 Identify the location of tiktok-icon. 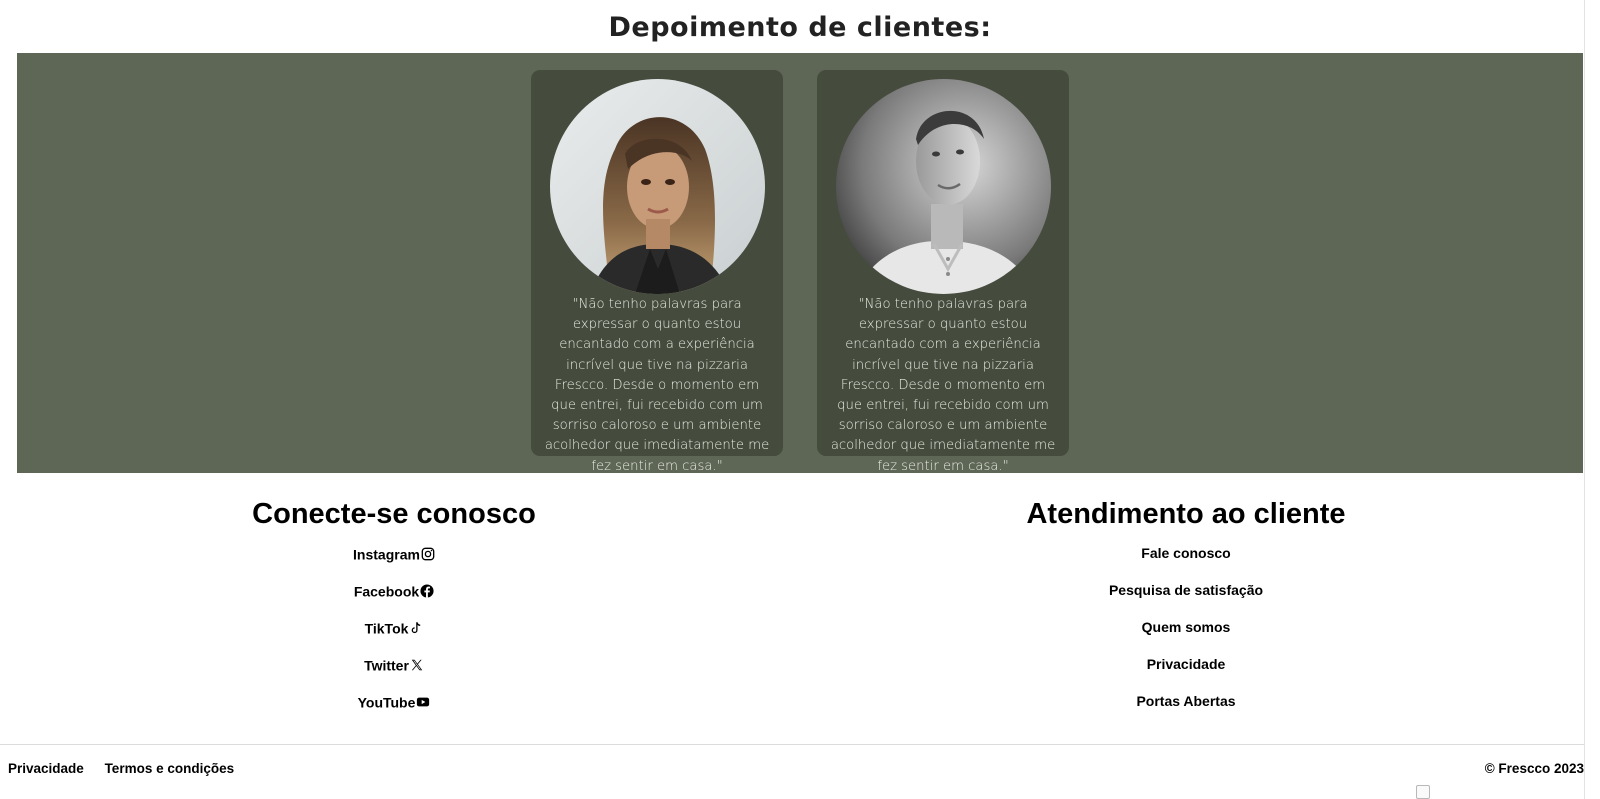
(416, 628).